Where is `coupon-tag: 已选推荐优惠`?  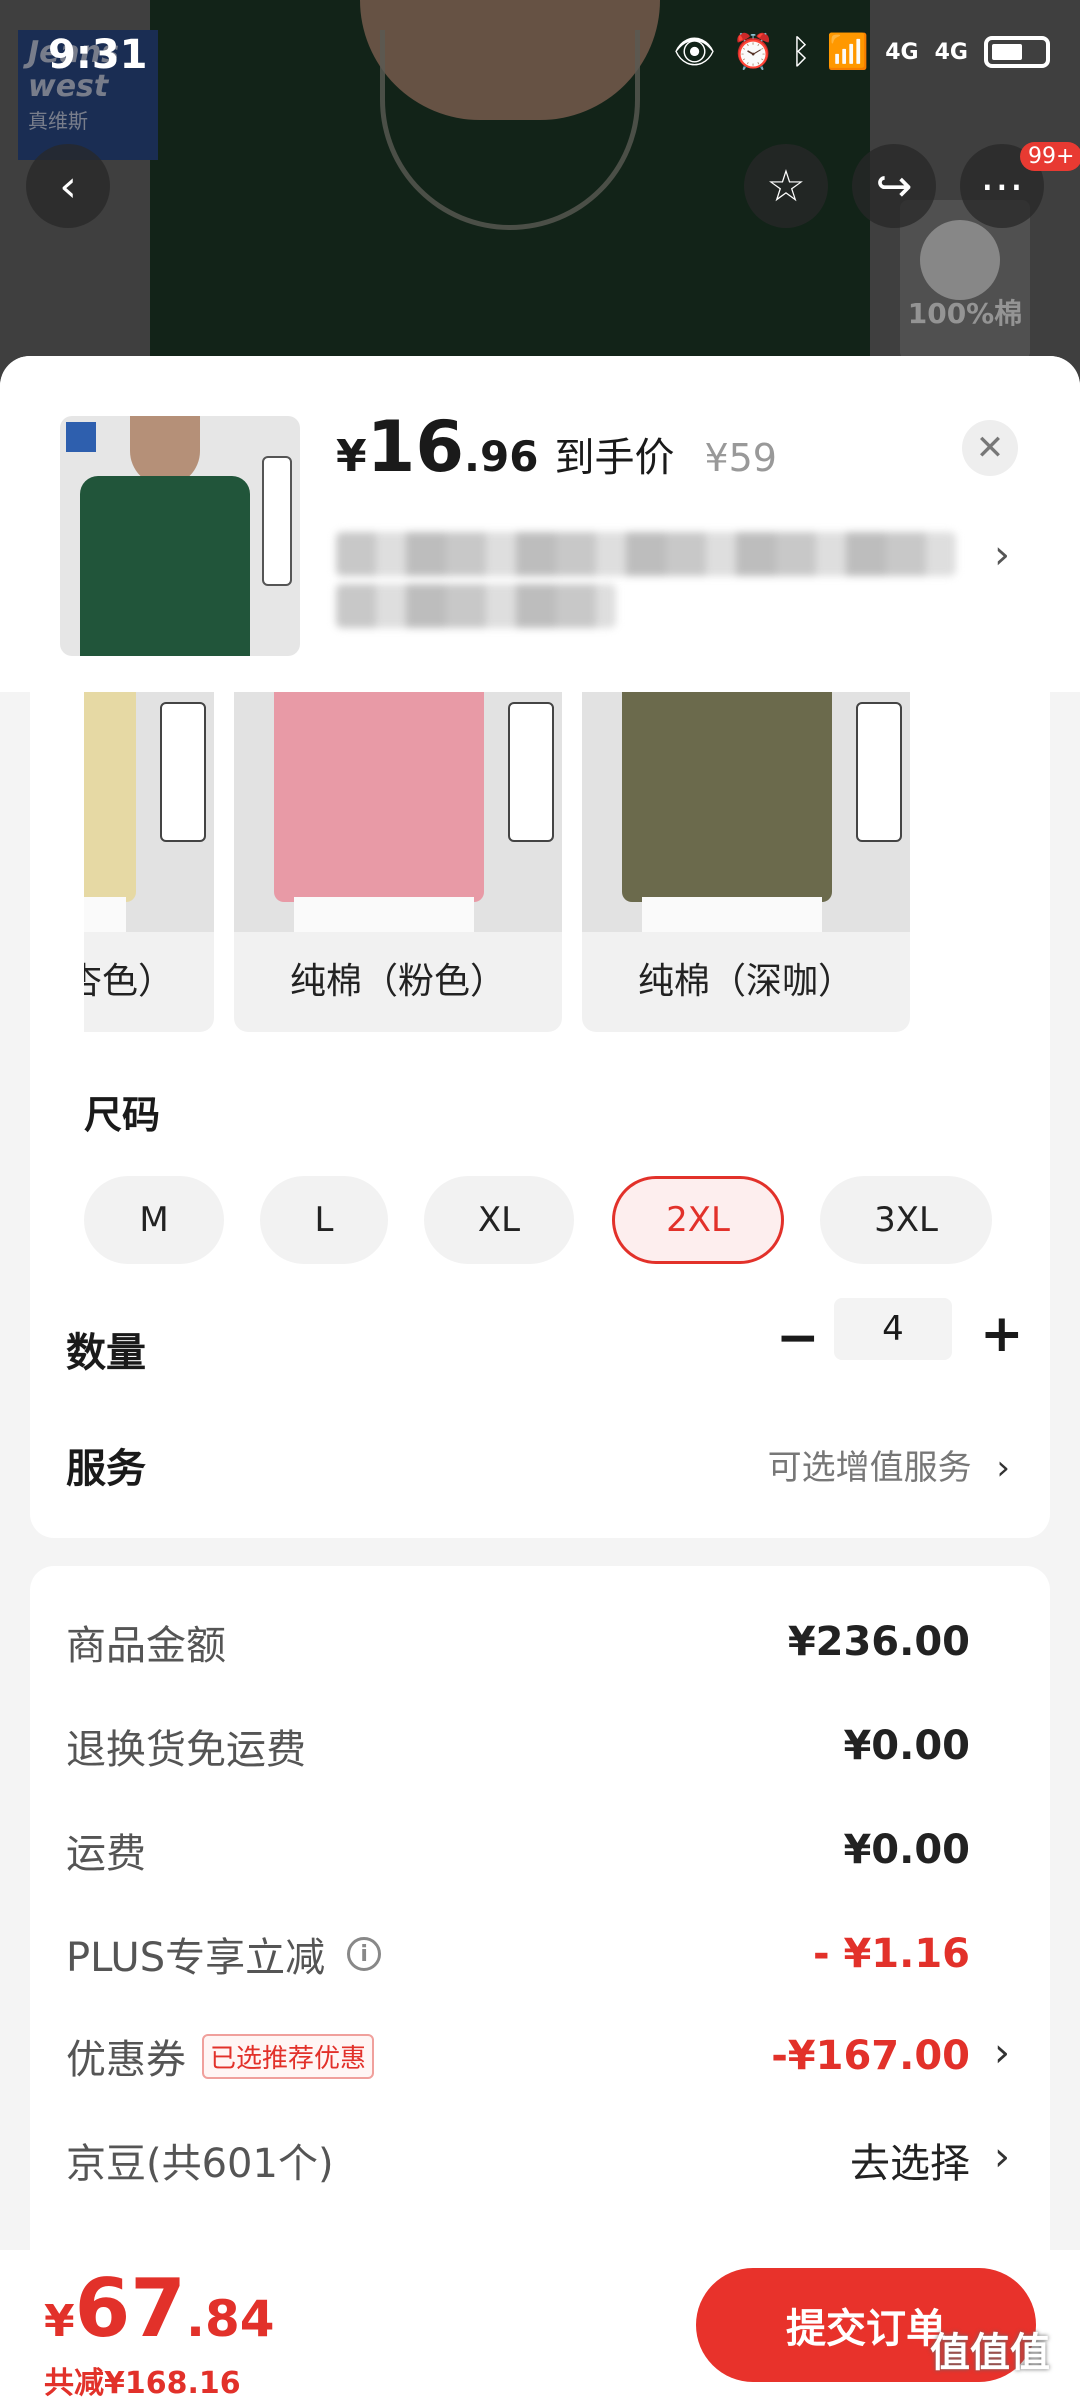 coupon-tag: 已选推荐优惠 is located at coordinates (288, 2056).